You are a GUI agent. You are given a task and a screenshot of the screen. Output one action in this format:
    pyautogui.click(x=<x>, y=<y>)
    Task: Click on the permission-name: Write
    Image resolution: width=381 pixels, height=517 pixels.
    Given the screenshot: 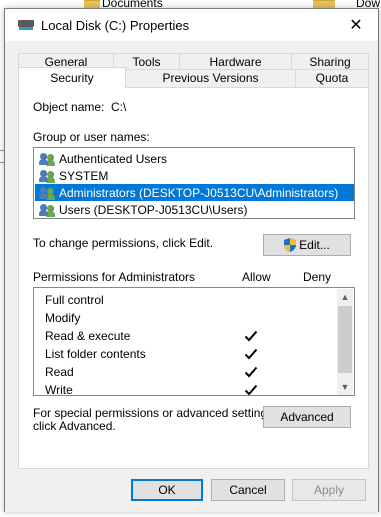 What is the action you would take?
    pyautogui.click(x=59, y=389)
    